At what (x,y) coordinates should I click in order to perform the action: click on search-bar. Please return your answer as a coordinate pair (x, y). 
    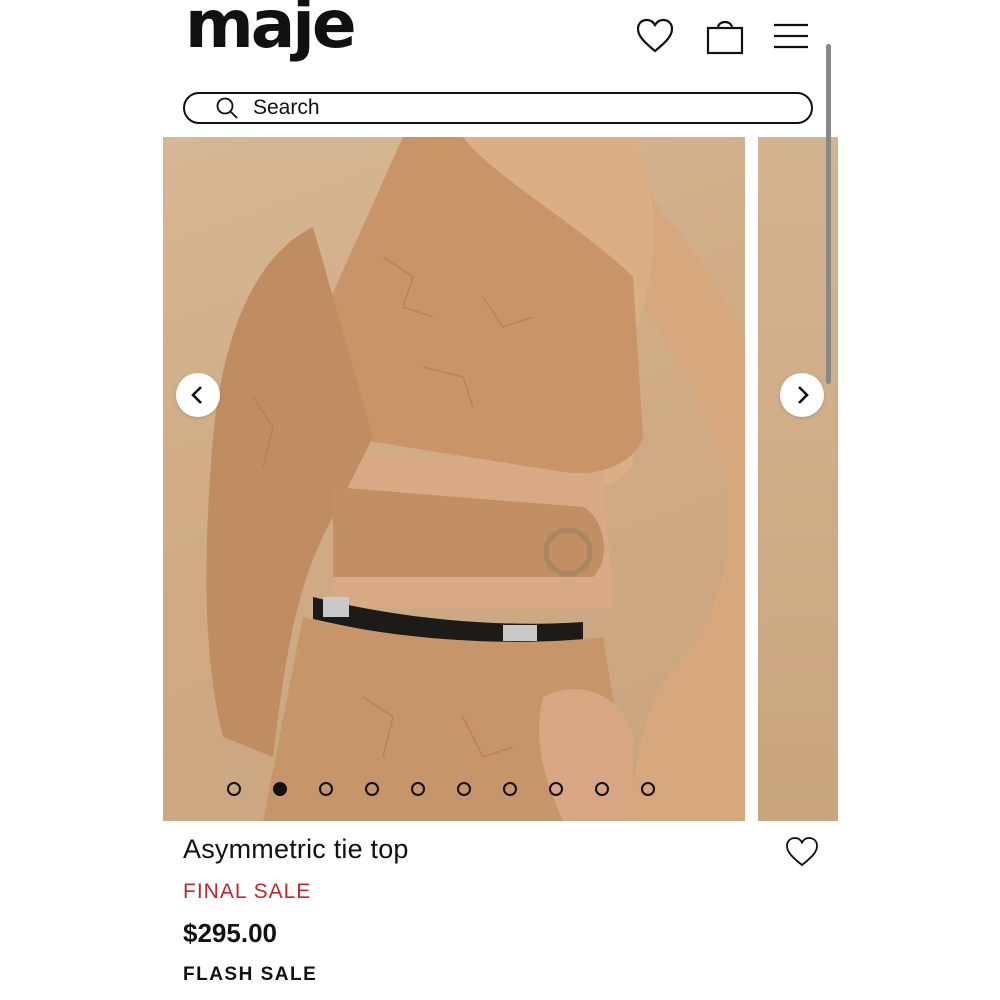
    Looking at the image, I should click on (498, 108).